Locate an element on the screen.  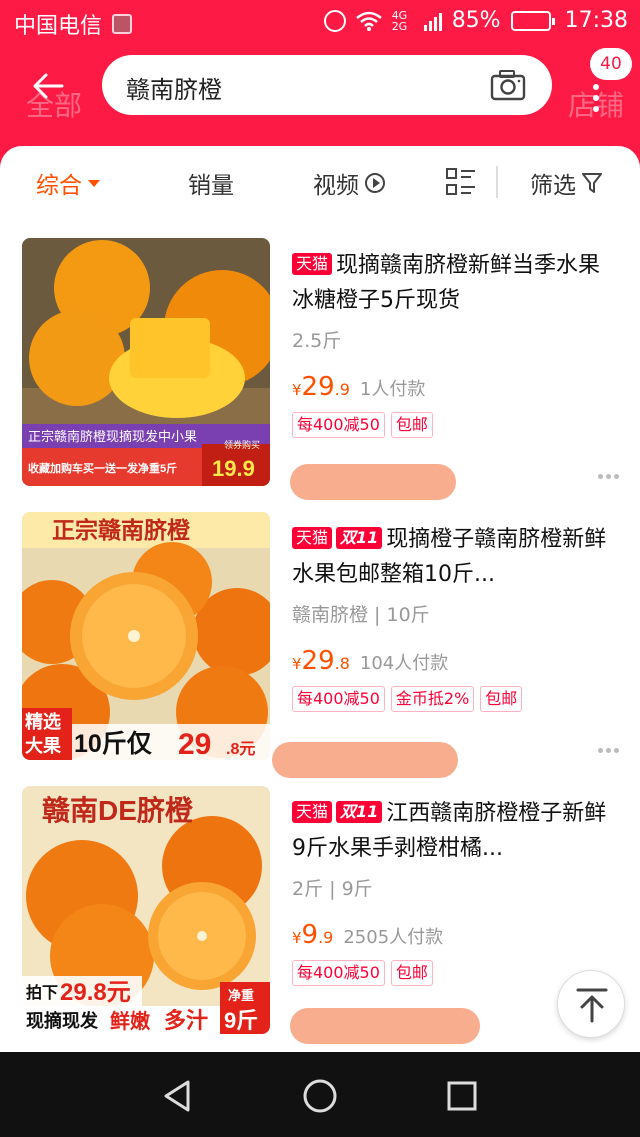
image-banner: 正宗赣南脐橙 is located at coordinates (121, 530).